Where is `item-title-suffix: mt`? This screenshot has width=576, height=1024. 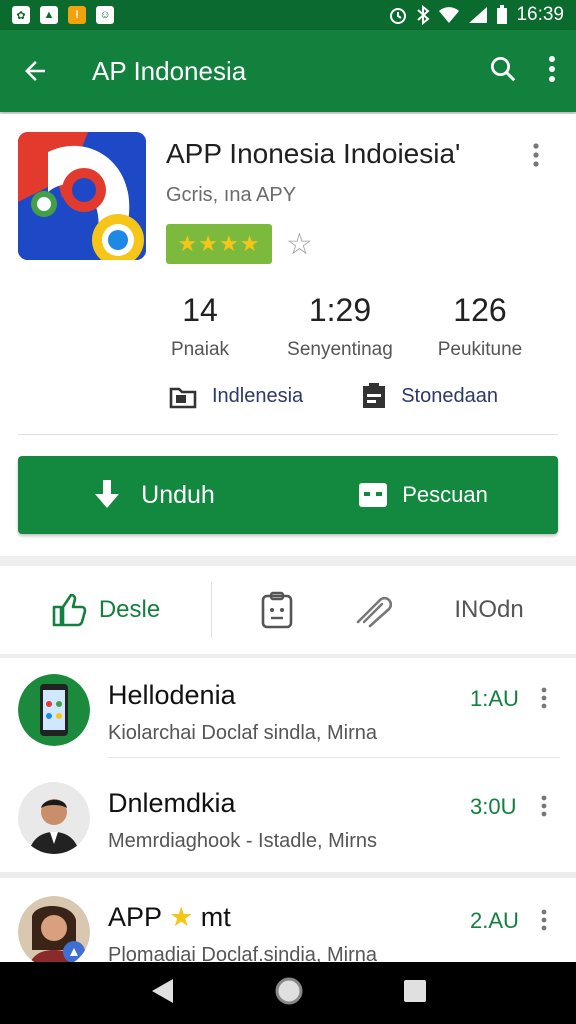
item-title-suffix: mt is located at coordinates (215, 917).